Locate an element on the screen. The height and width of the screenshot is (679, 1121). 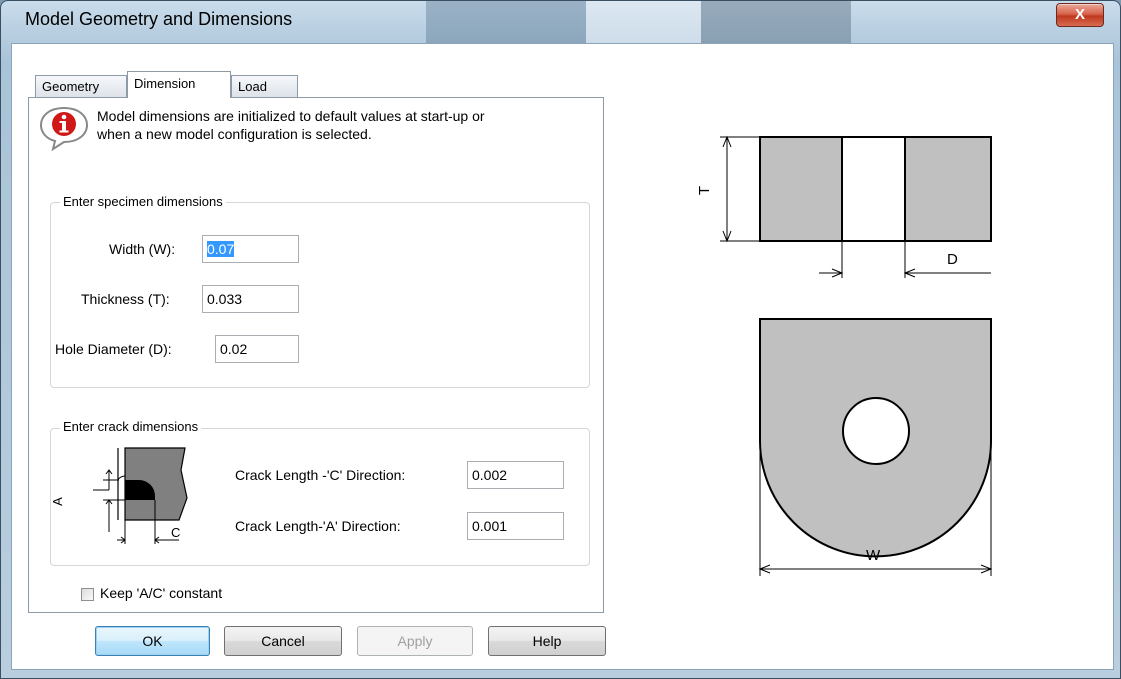
diagram-t-label: T is located at coordinates (705, 190).